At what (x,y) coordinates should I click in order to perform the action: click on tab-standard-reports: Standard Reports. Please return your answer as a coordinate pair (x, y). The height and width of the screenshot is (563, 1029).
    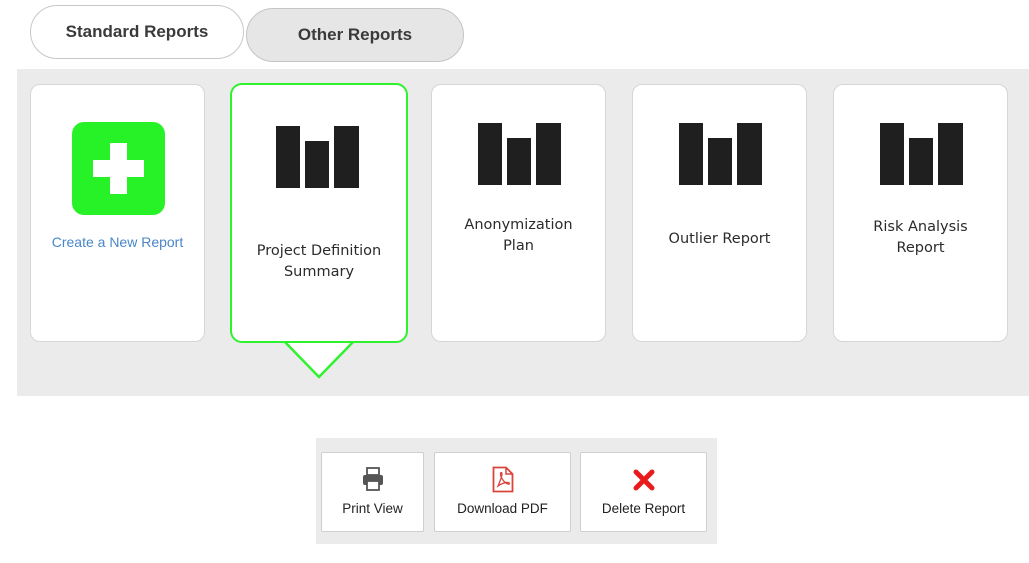
    Looking at the image, I should click on (137, 32).